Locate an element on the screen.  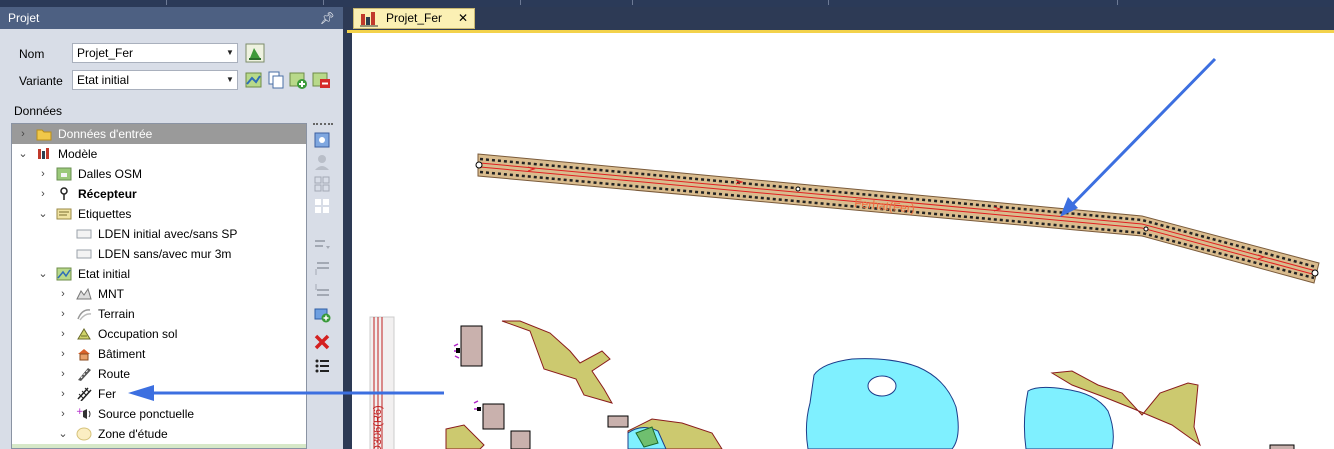
add-feature-icon is located at coordinates (322, 314).